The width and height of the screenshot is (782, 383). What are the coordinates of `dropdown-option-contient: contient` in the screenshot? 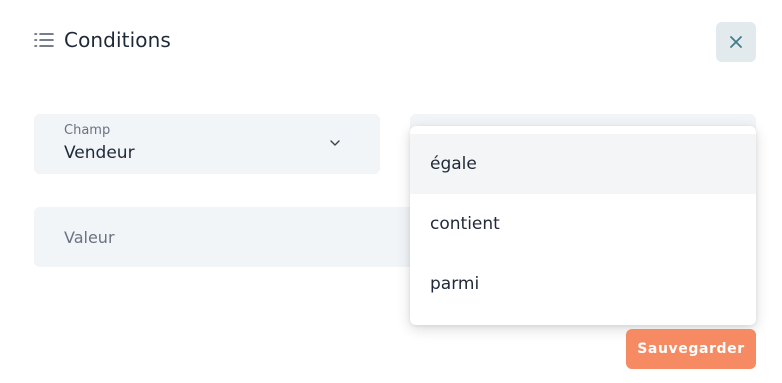 It's located at (583, 224).